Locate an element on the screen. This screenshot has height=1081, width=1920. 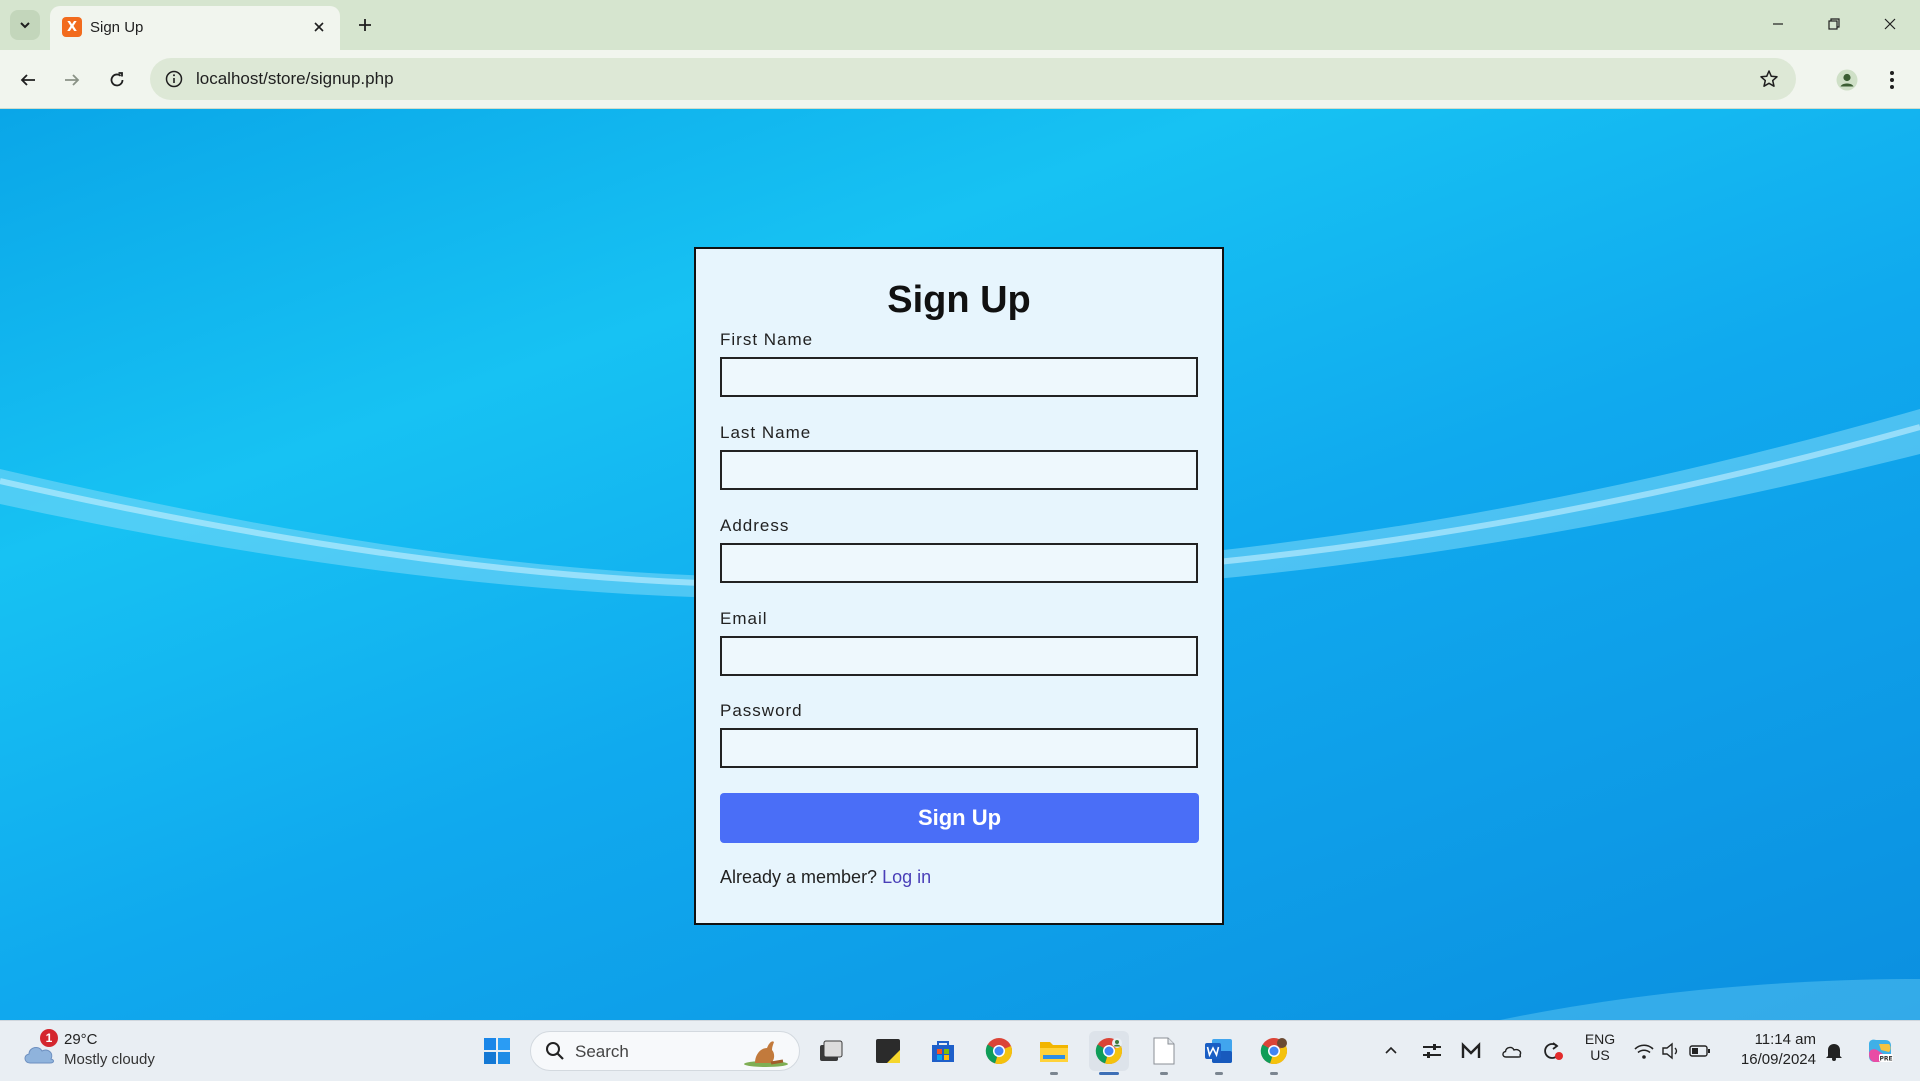
login-prompt: Already a member? Log in is located at coordinates (825, 877).